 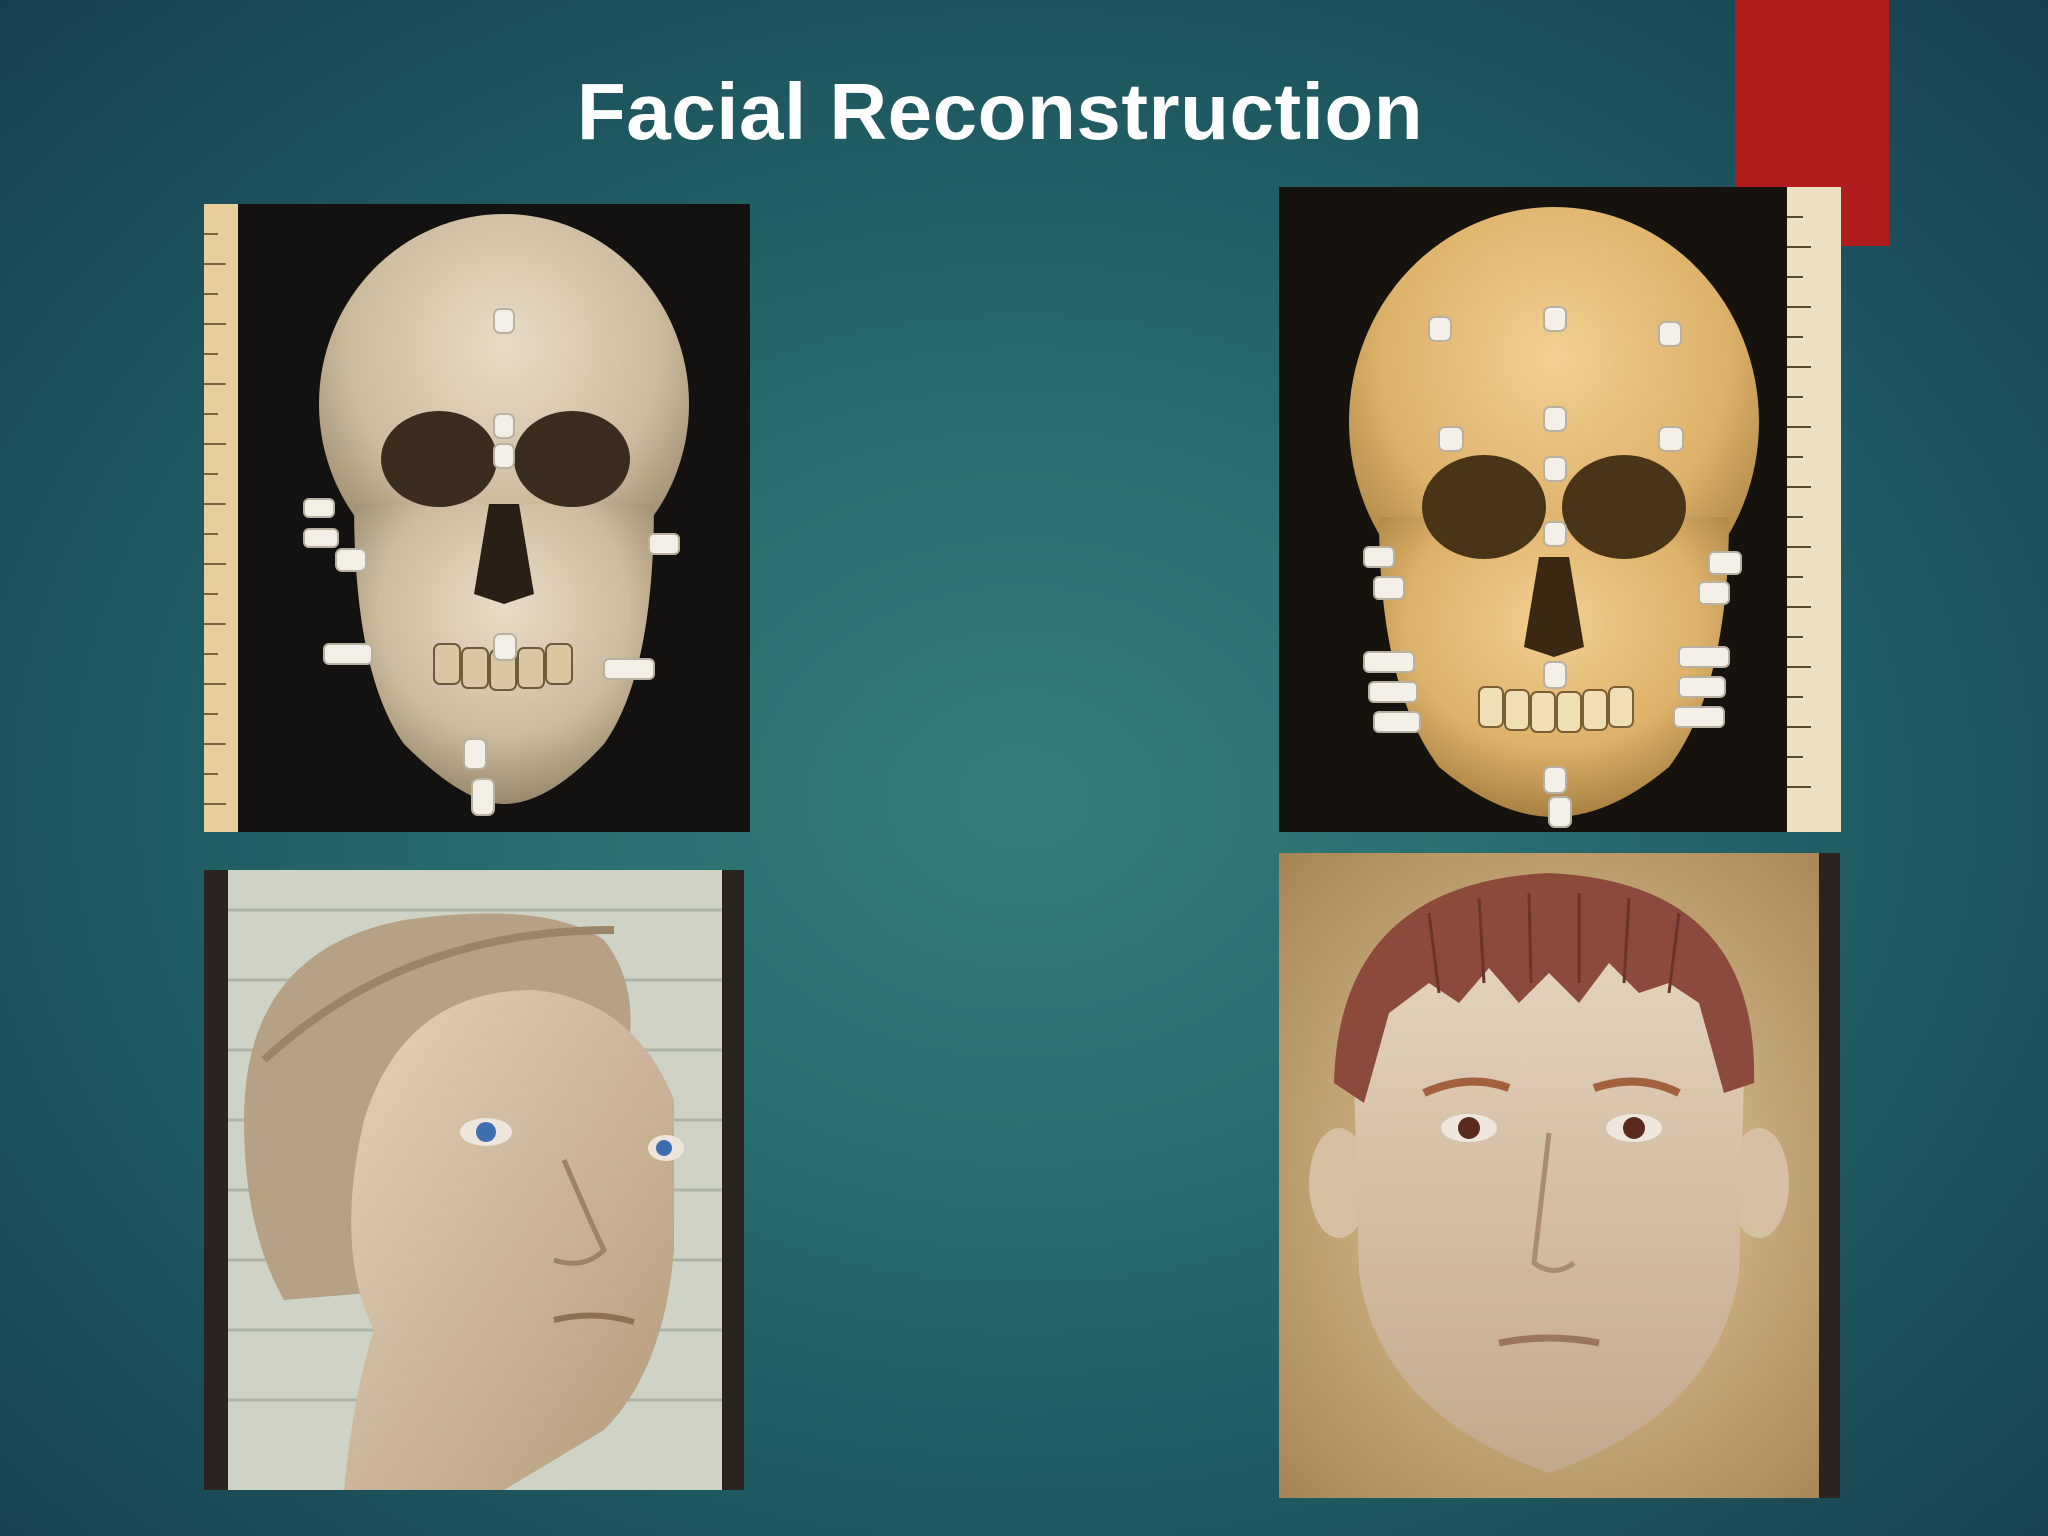 What do you see at coordinates (474, 1180) in the screenshot?
I see `reconstruction-photo-left` at bounding box center [474, 1180].